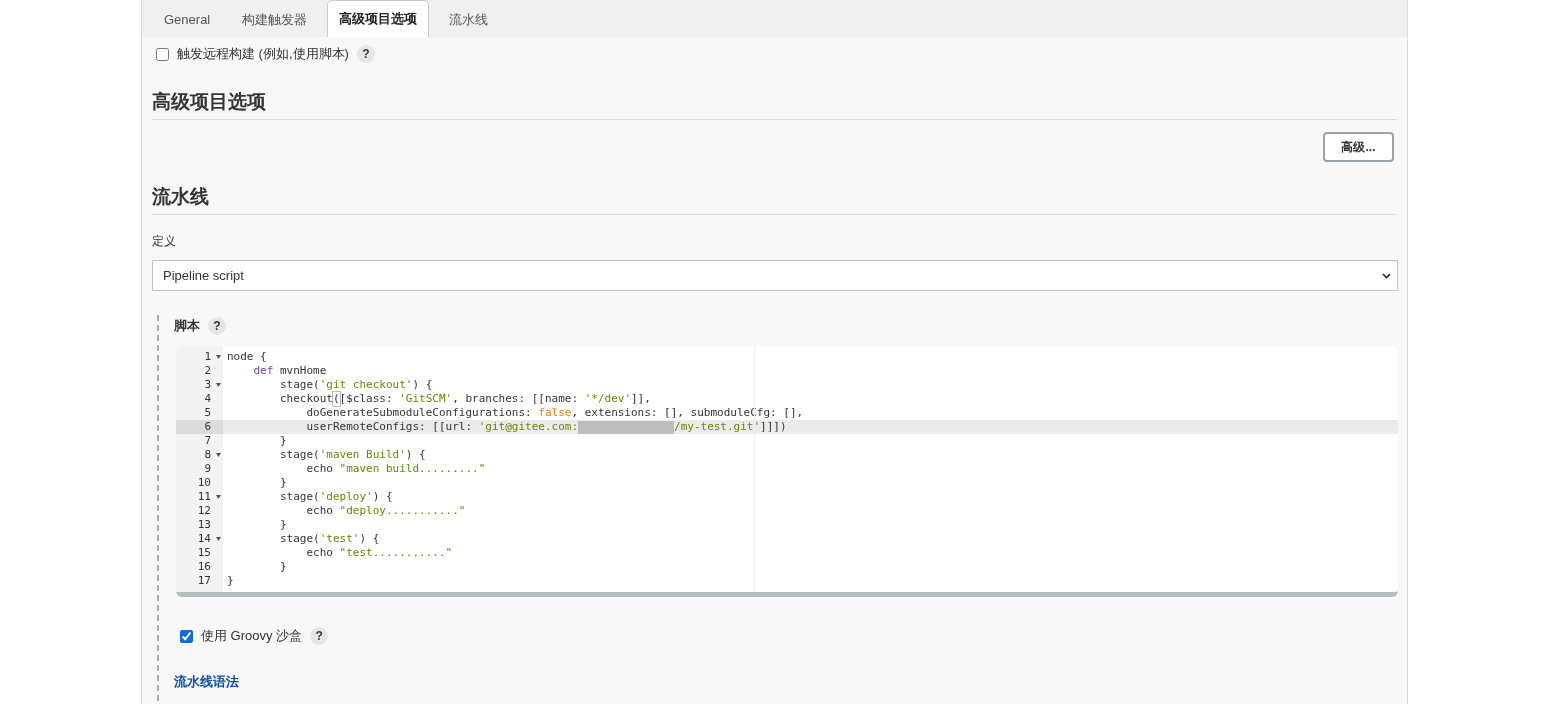 Image resolution: width=1561 pixels, height=704 pixels. What do you see at coordinates (252, 636) in the screenshot?
I see `checkbox-label: 使用 Groovy 沙盒` at bounding box center [252, 636].